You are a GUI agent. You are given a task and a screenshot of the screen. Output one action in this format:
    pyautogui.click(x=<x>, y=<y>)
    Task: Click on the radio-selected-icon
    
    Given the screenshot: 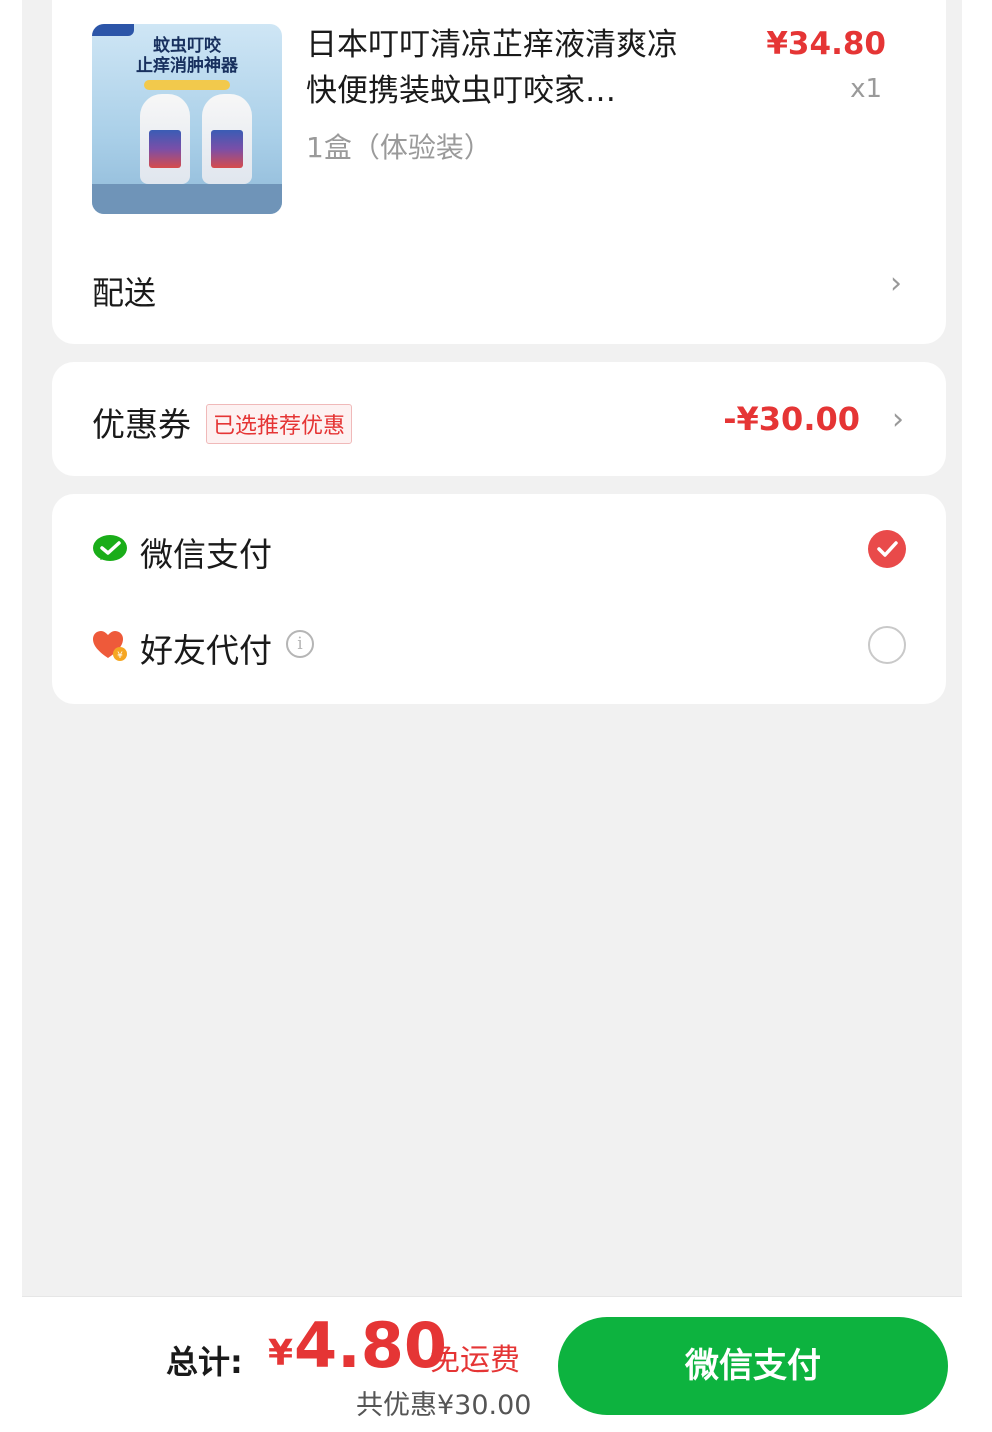 What is the action you would take?
    pyautogui.click(x=887, y=549)
    